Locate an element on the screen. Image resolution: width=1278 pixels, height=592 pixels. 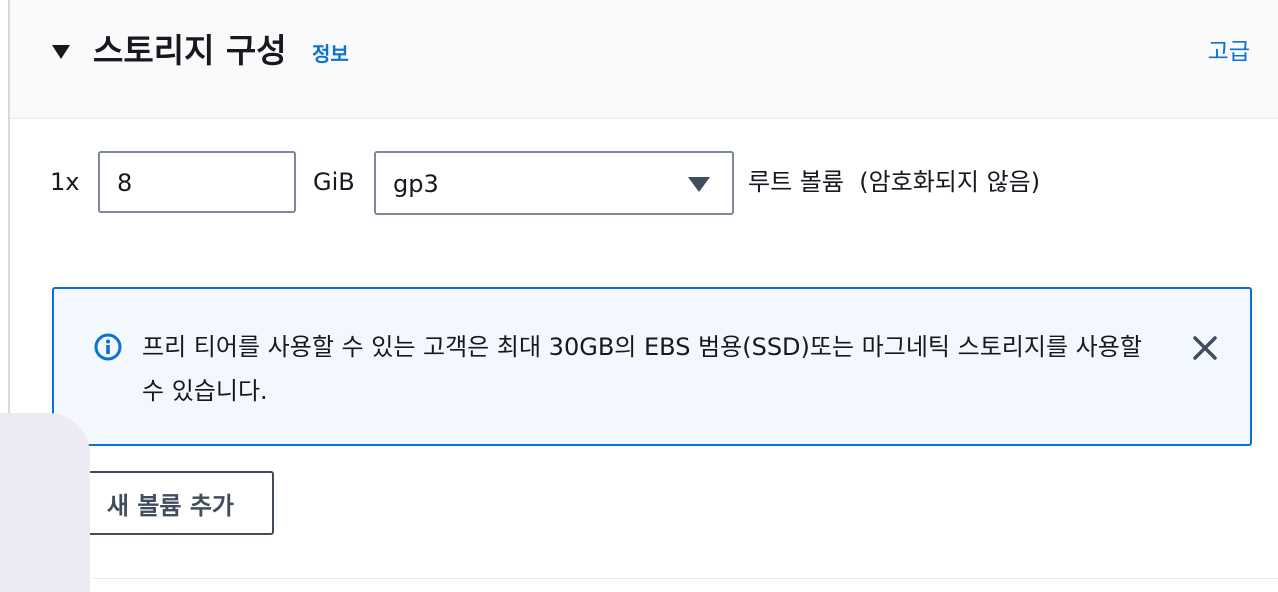
add-new-volume-button: 새 볼륨 추가 is located at coordinates (177, 503).